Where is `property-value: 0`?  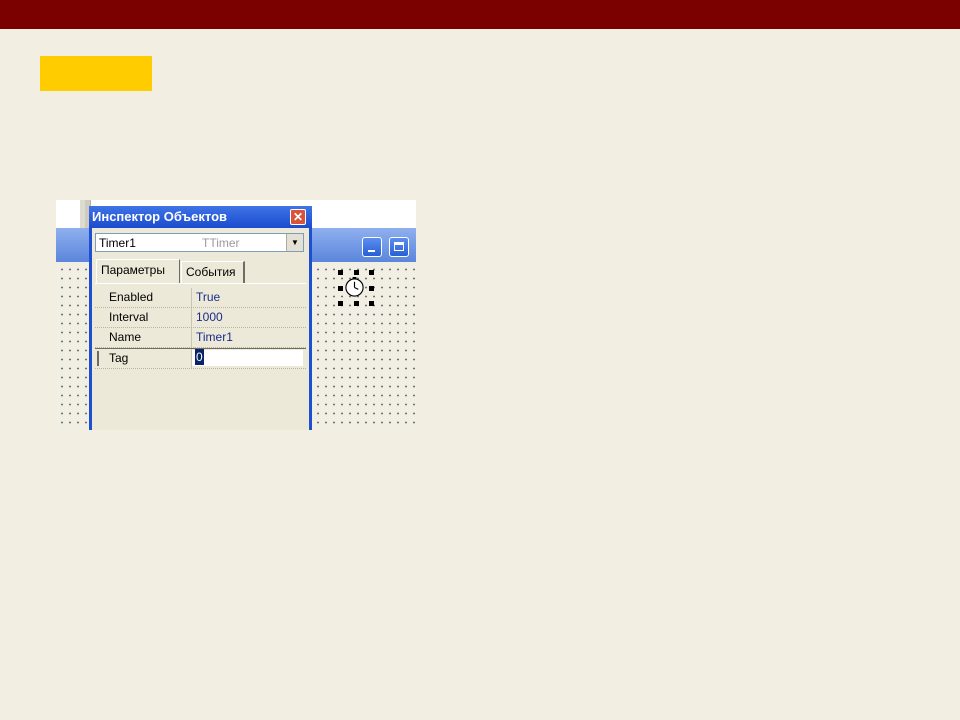 property-value: 0 is located at coordinates (199, 357).